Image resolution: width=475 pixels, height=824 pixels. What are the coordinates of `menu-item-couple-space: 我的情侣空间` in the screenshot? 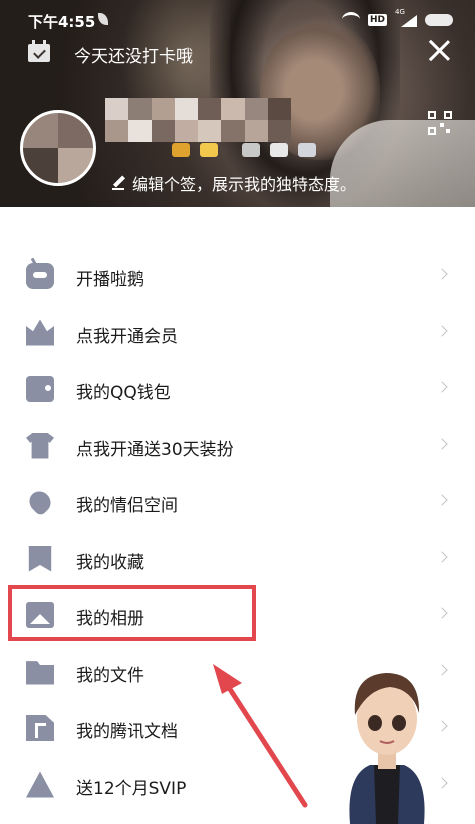 It's located at (237, 502).